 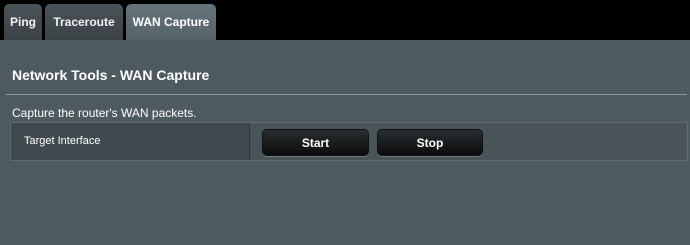 I want to click on page-title: Network Tools - WAN Capture, so click(x=111, y=75).